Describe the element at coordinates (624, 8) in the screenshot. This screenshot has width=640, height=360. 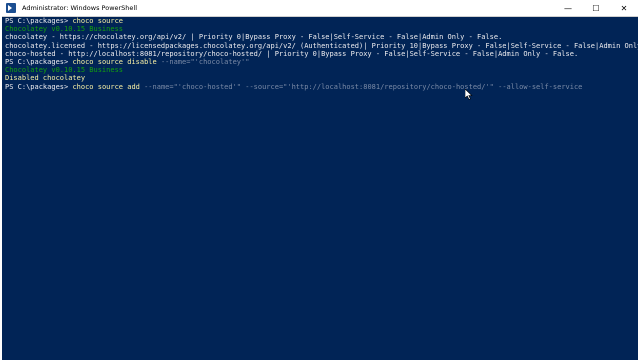
I see `close-button: ✕` at that location.